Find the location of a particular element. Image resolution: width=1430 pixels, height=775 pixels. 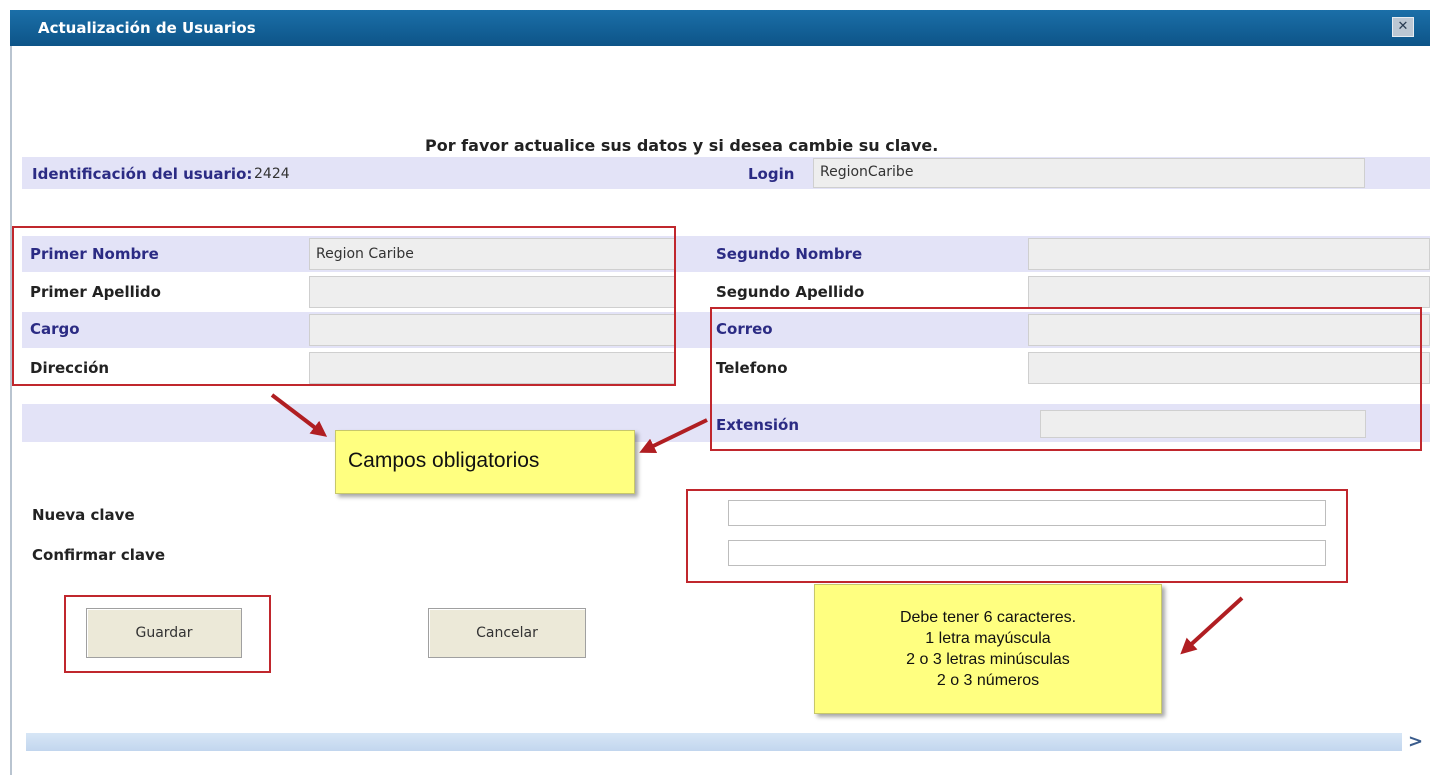

arrow-to-left-box is located at coordinates (299, 415).